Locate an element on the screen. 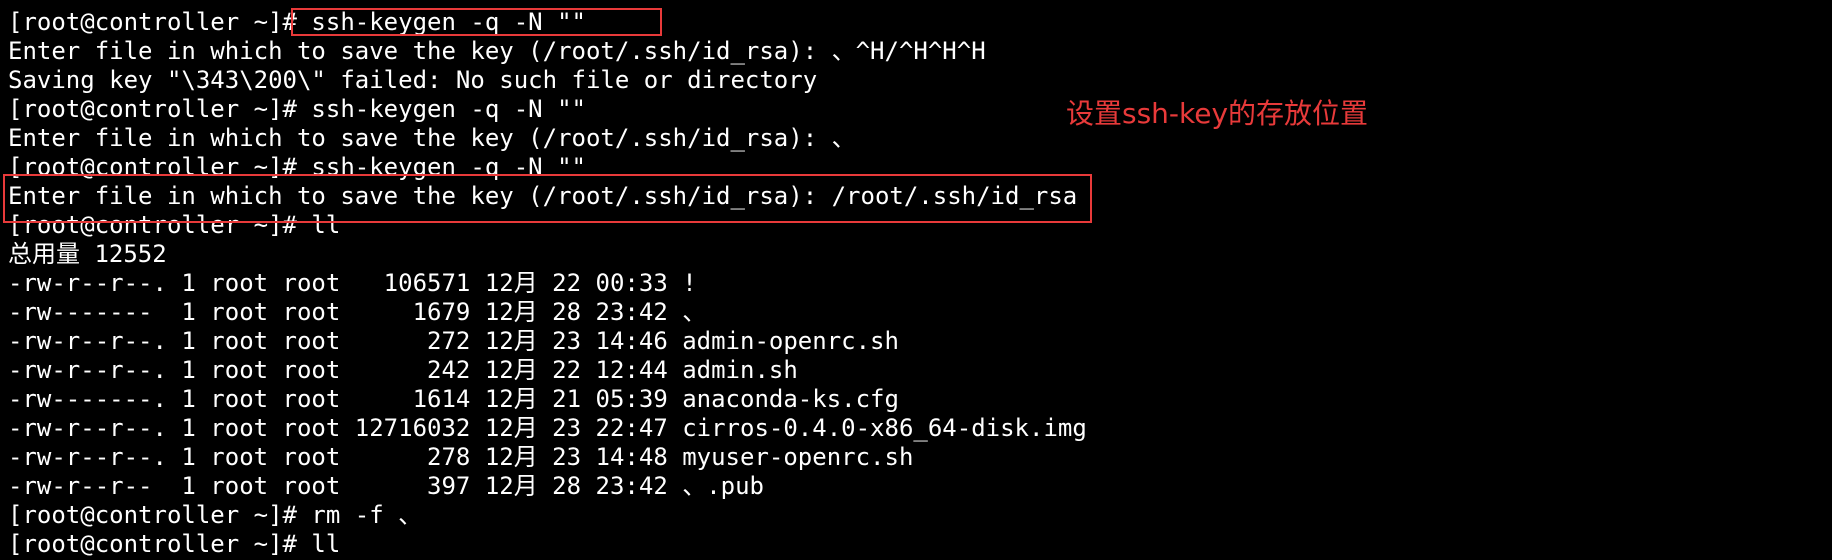 The height and width of the screenshot is (560, 1832). terminal-line: 总用量 12552 is located at coordinates (87, 254).